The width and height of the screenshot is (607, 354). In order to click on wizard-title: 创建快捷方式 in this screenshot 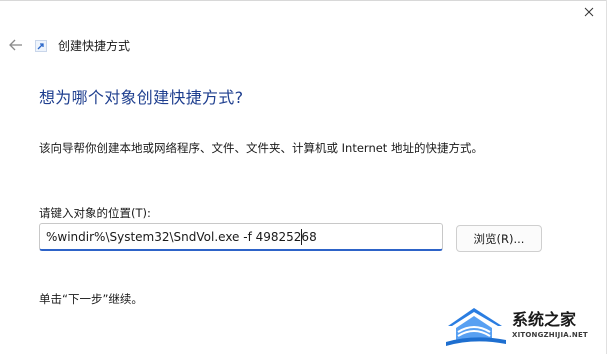, I will do `click(94, 46)`.